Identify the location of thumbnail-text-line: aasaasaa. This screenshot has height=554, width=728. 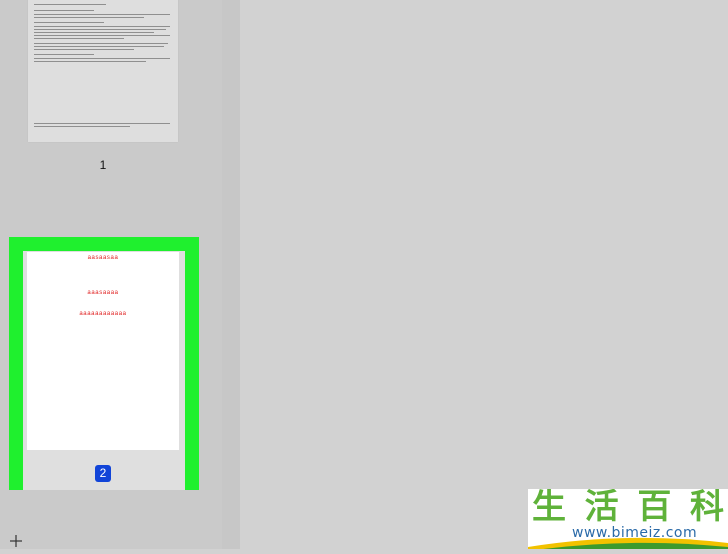
(103, 258).